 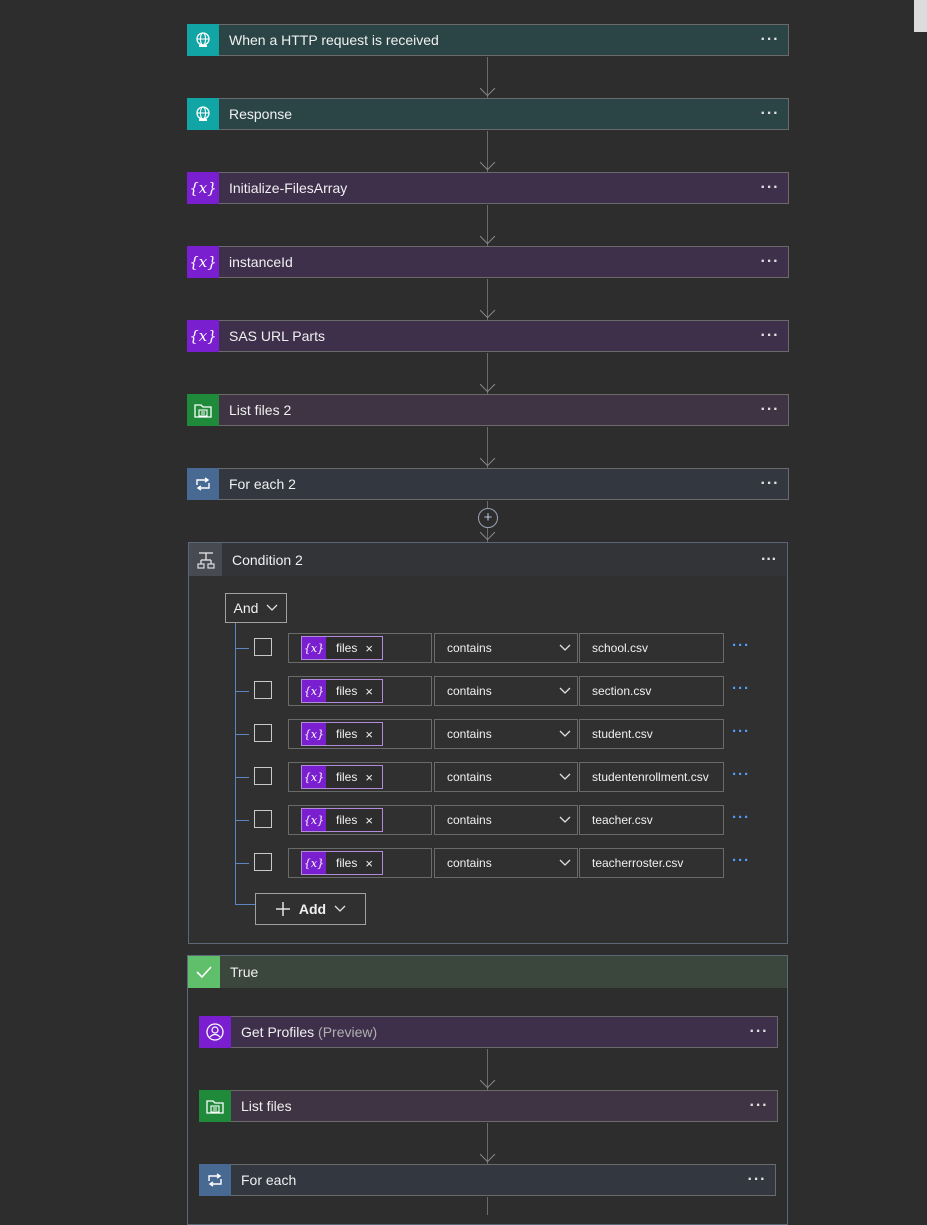 What do you see at coordinates (920, 16) in the screenshot?
I see `scrollbar-thumb` at bounding box center [920, 16].